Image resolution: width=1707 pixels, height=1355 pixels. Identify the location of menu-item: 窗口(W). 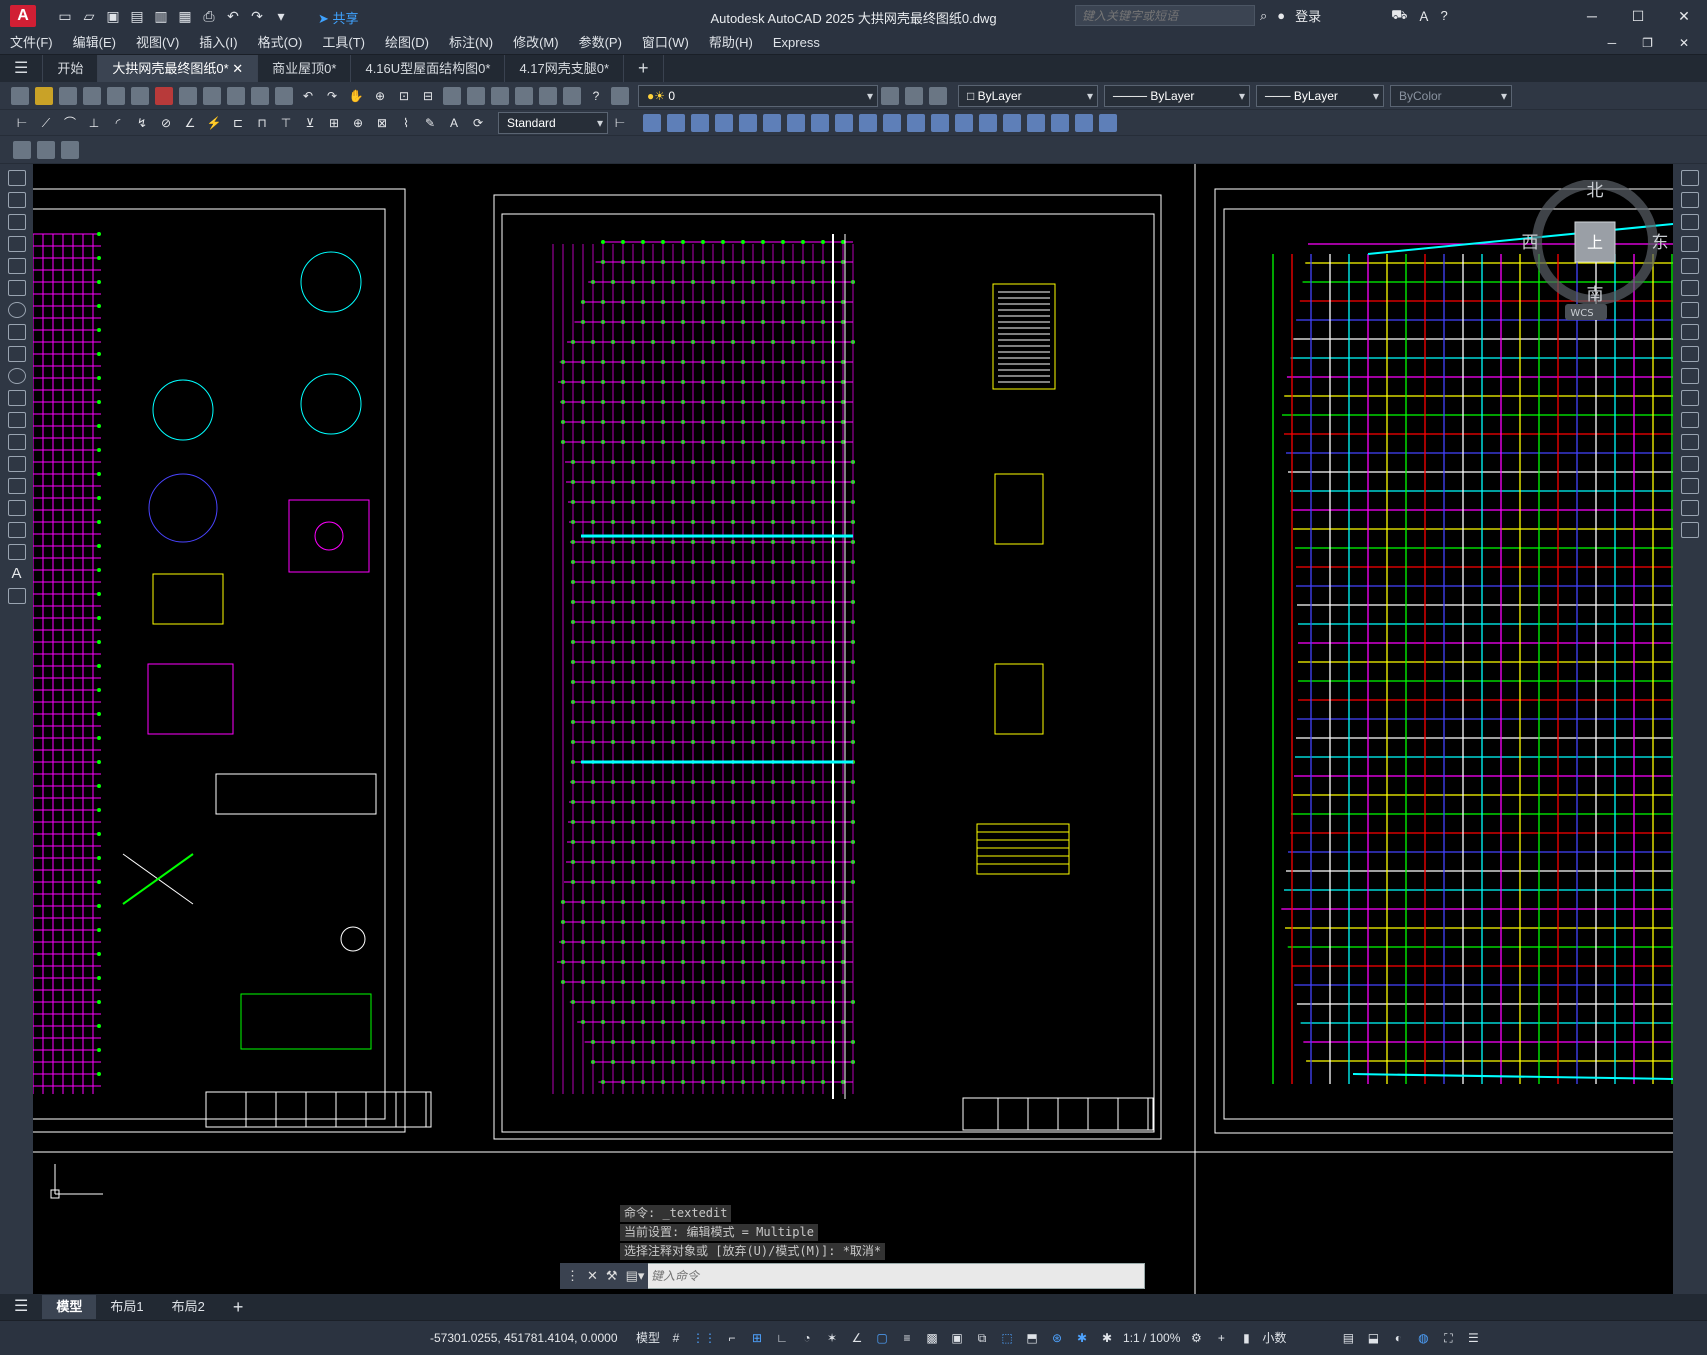
(665, 43).